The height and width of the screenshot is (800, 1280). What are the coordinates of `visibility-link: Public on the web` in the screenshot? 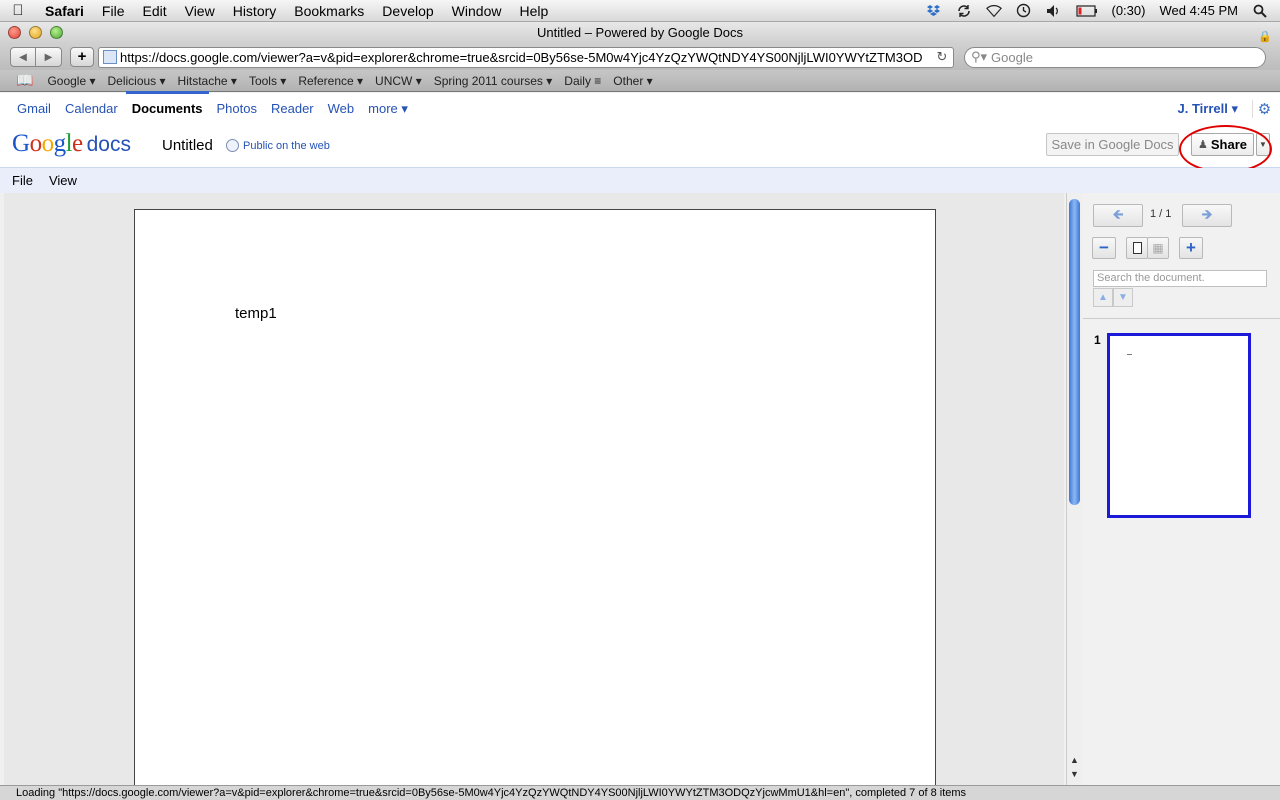 It's located at (278, 145).